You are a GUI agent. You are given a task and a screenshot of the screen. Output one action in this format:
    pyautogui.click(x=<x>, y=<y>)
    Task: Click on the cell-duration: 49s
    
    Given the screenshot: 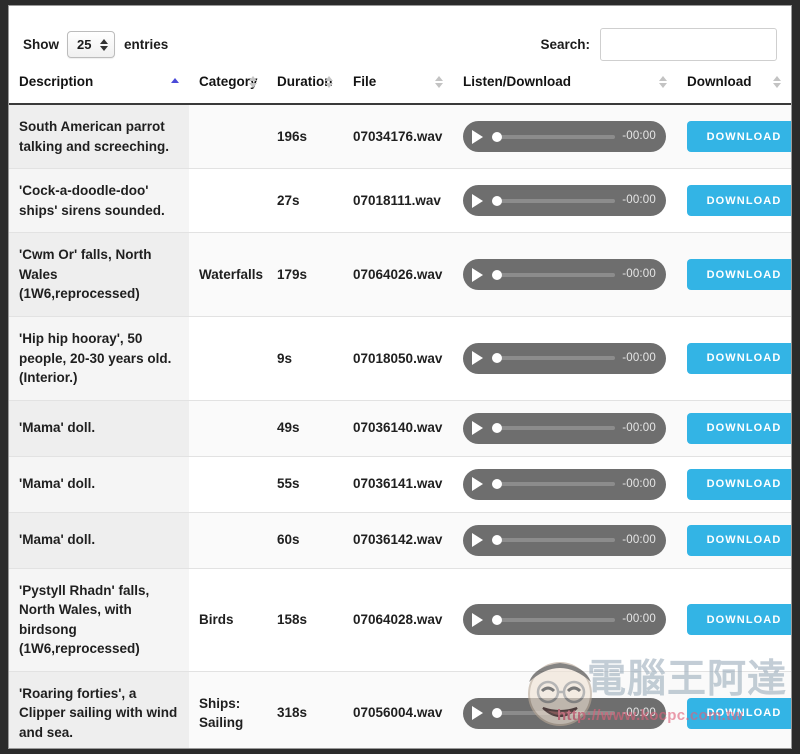 What is the action you would take?
    pyautogui.click(x=305, y=428)
    